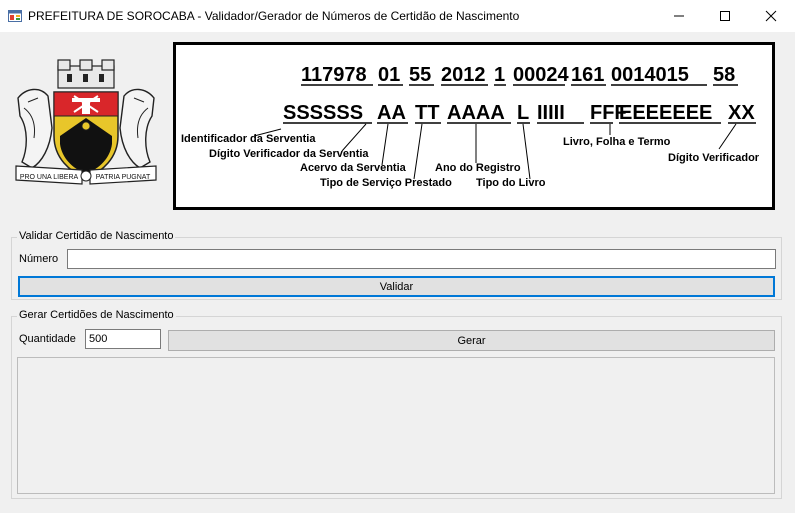 The width and height of the screenshot is (795, 513). I want to click on crest-motto-right: PATRIA PUGNAT, so click(123, 177).